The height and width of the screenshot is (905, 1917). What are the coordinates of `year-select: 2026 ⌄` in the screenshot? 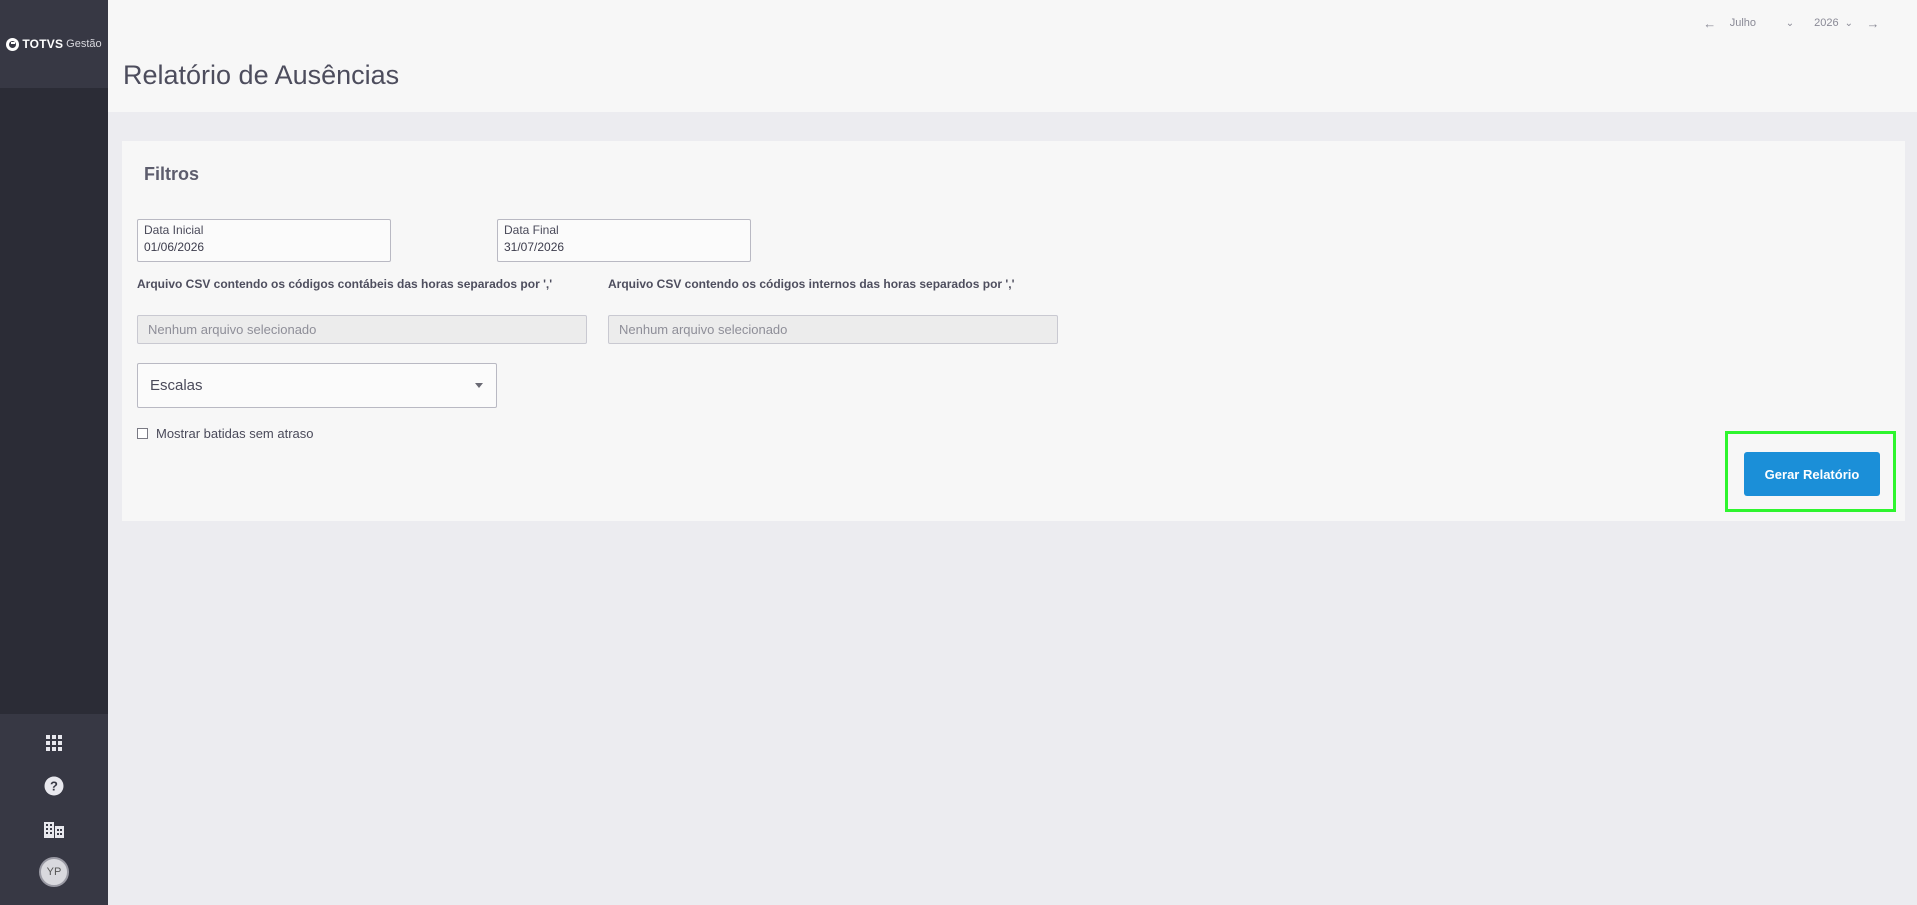 It's located at (1833, 23).